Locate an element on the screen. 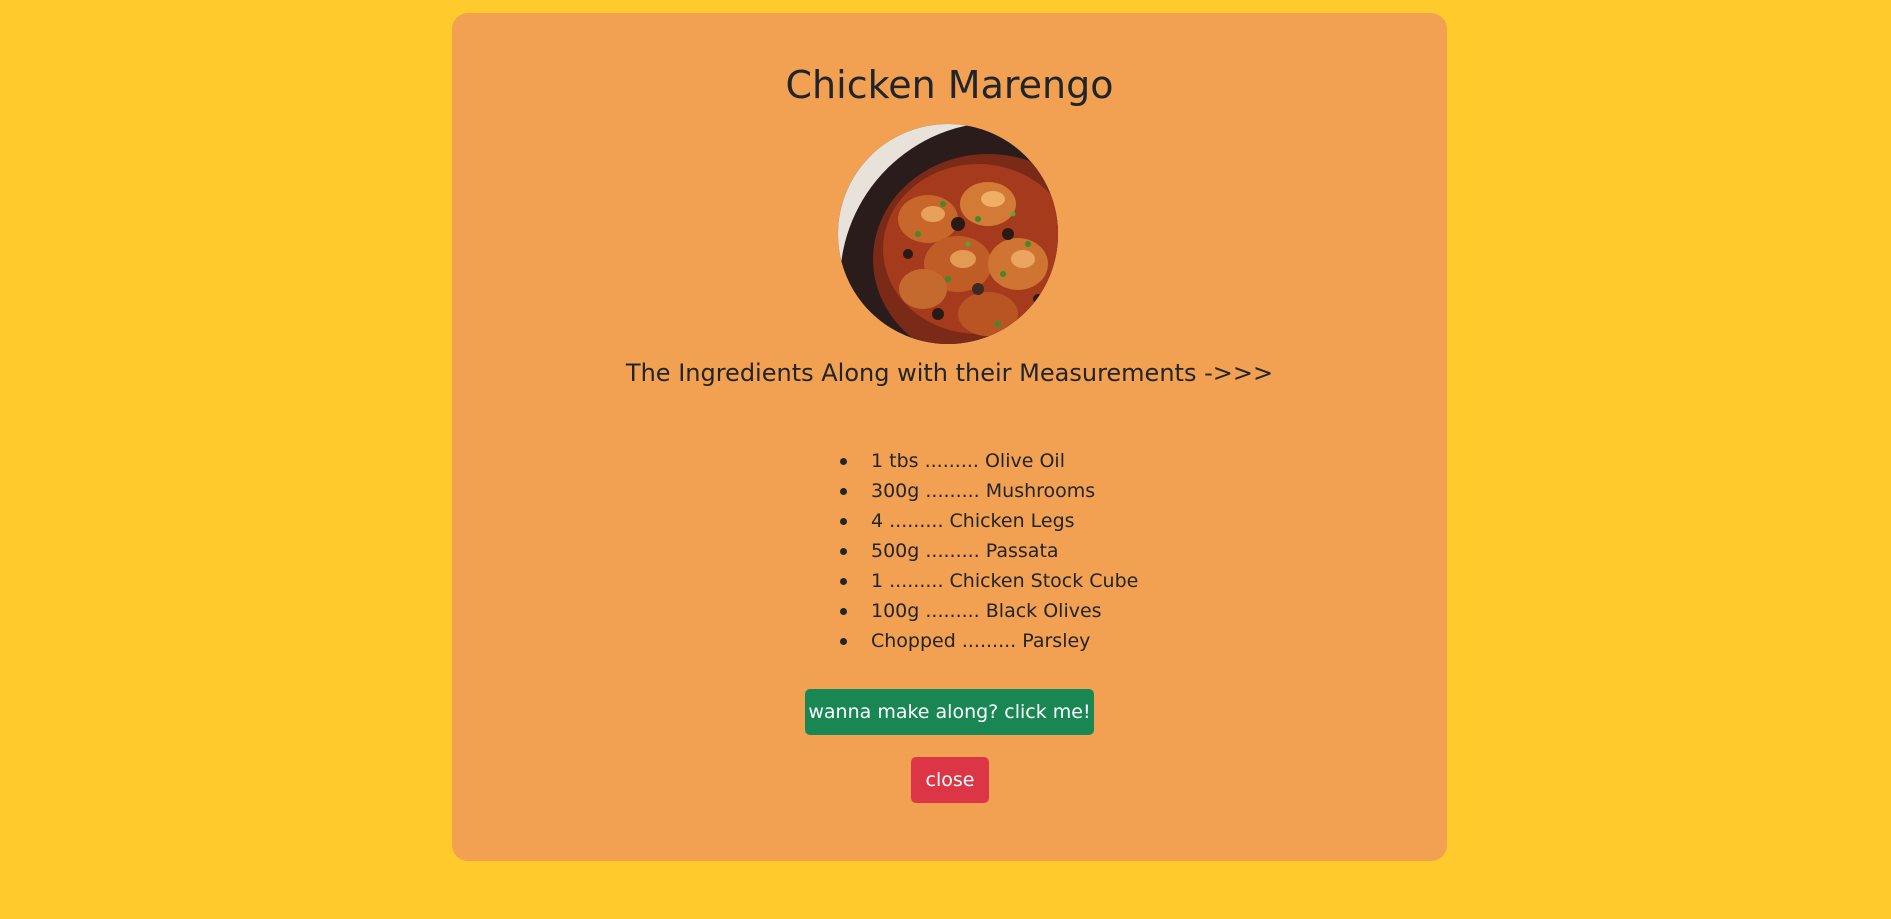 This screenshot has width=1891, height=919. recipe-photo is located at coordinates (948, 234).